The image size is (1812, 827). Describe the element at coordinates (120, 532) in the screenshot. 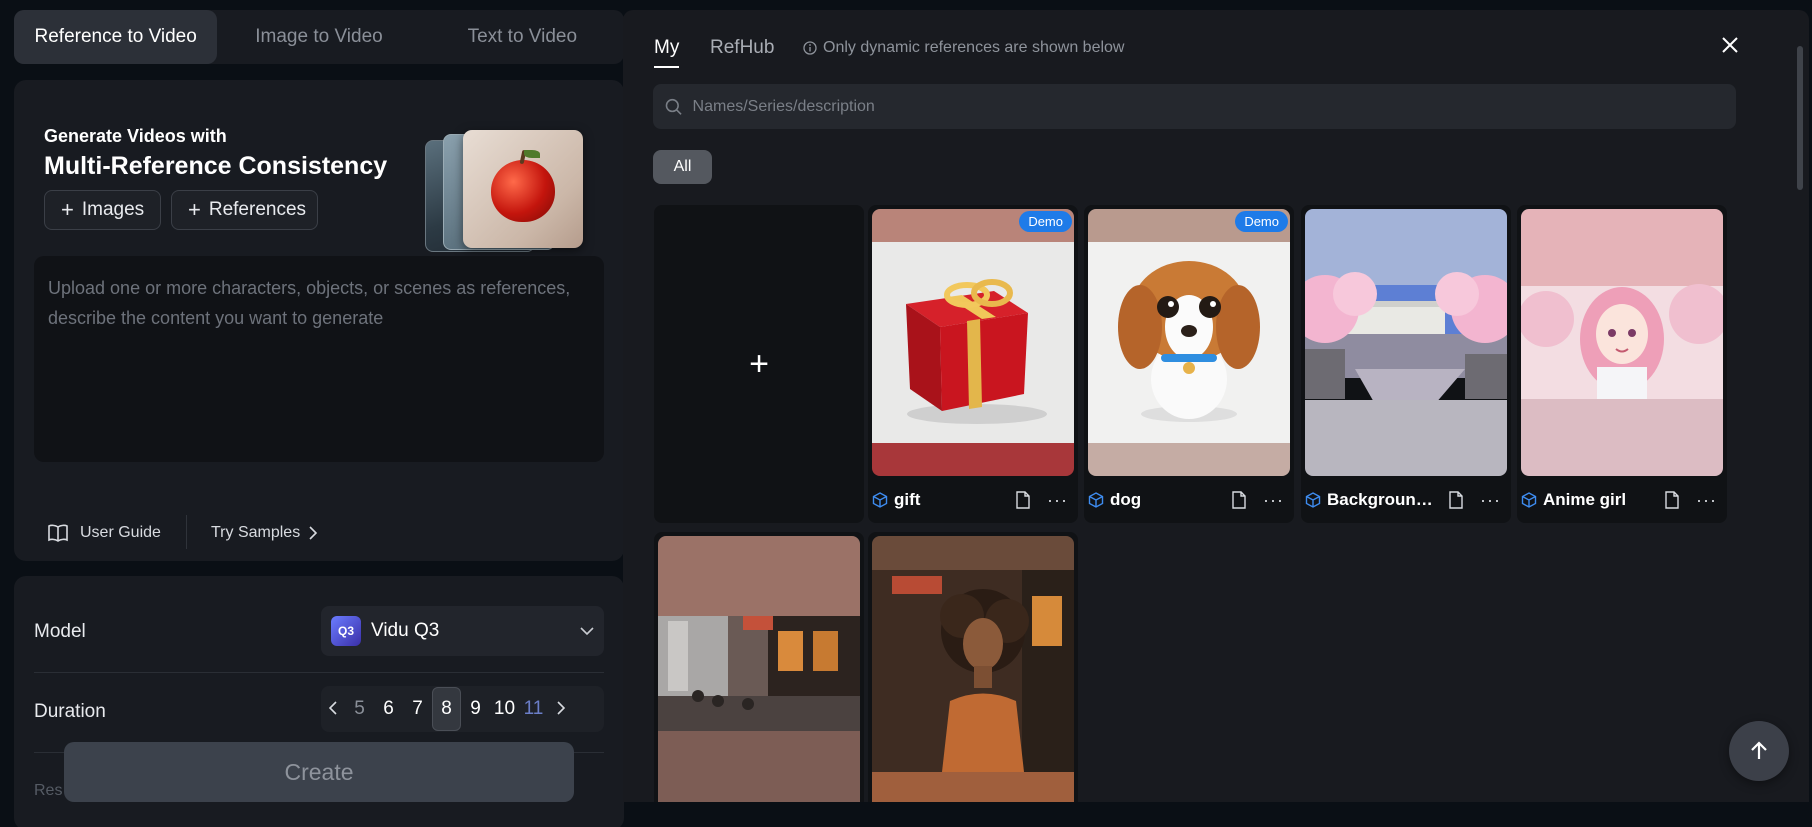

I see `user-guide-label: User Guide` at that location.